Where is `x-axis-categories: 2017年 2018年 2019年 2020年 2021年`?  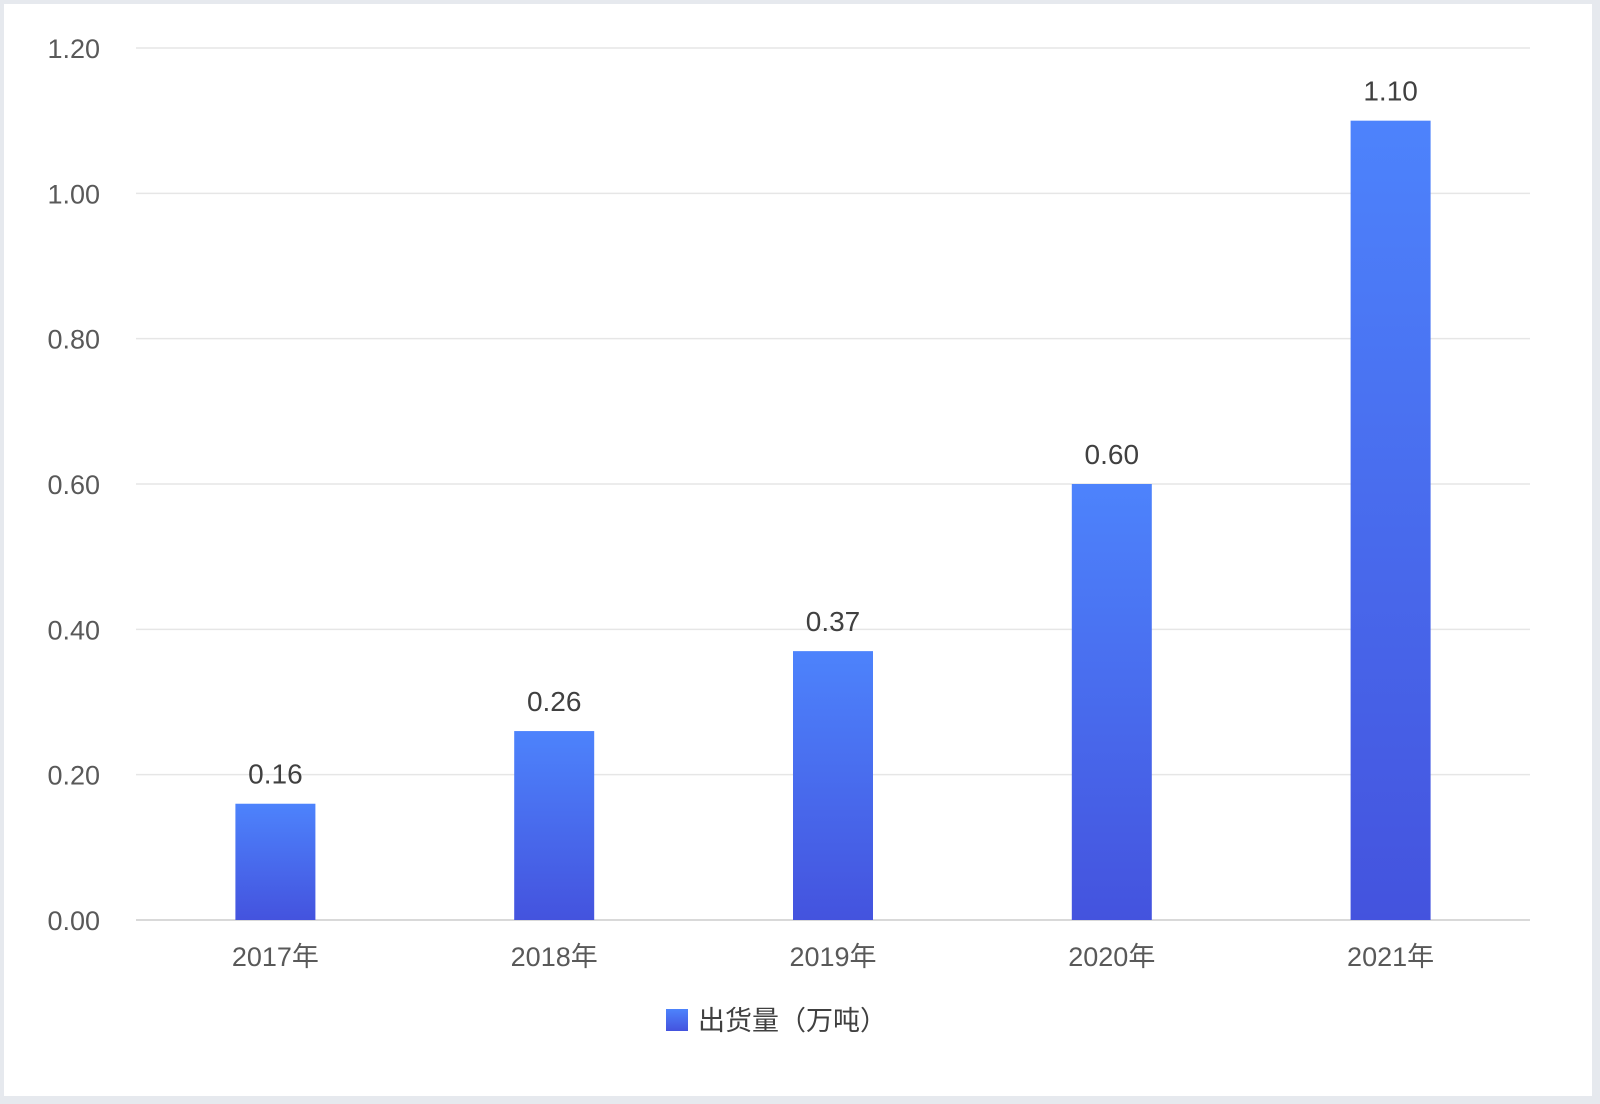 x-axis-categories: 2017年 2018年 2019年 2020年 2021年 is located at coordinates (833, 957).